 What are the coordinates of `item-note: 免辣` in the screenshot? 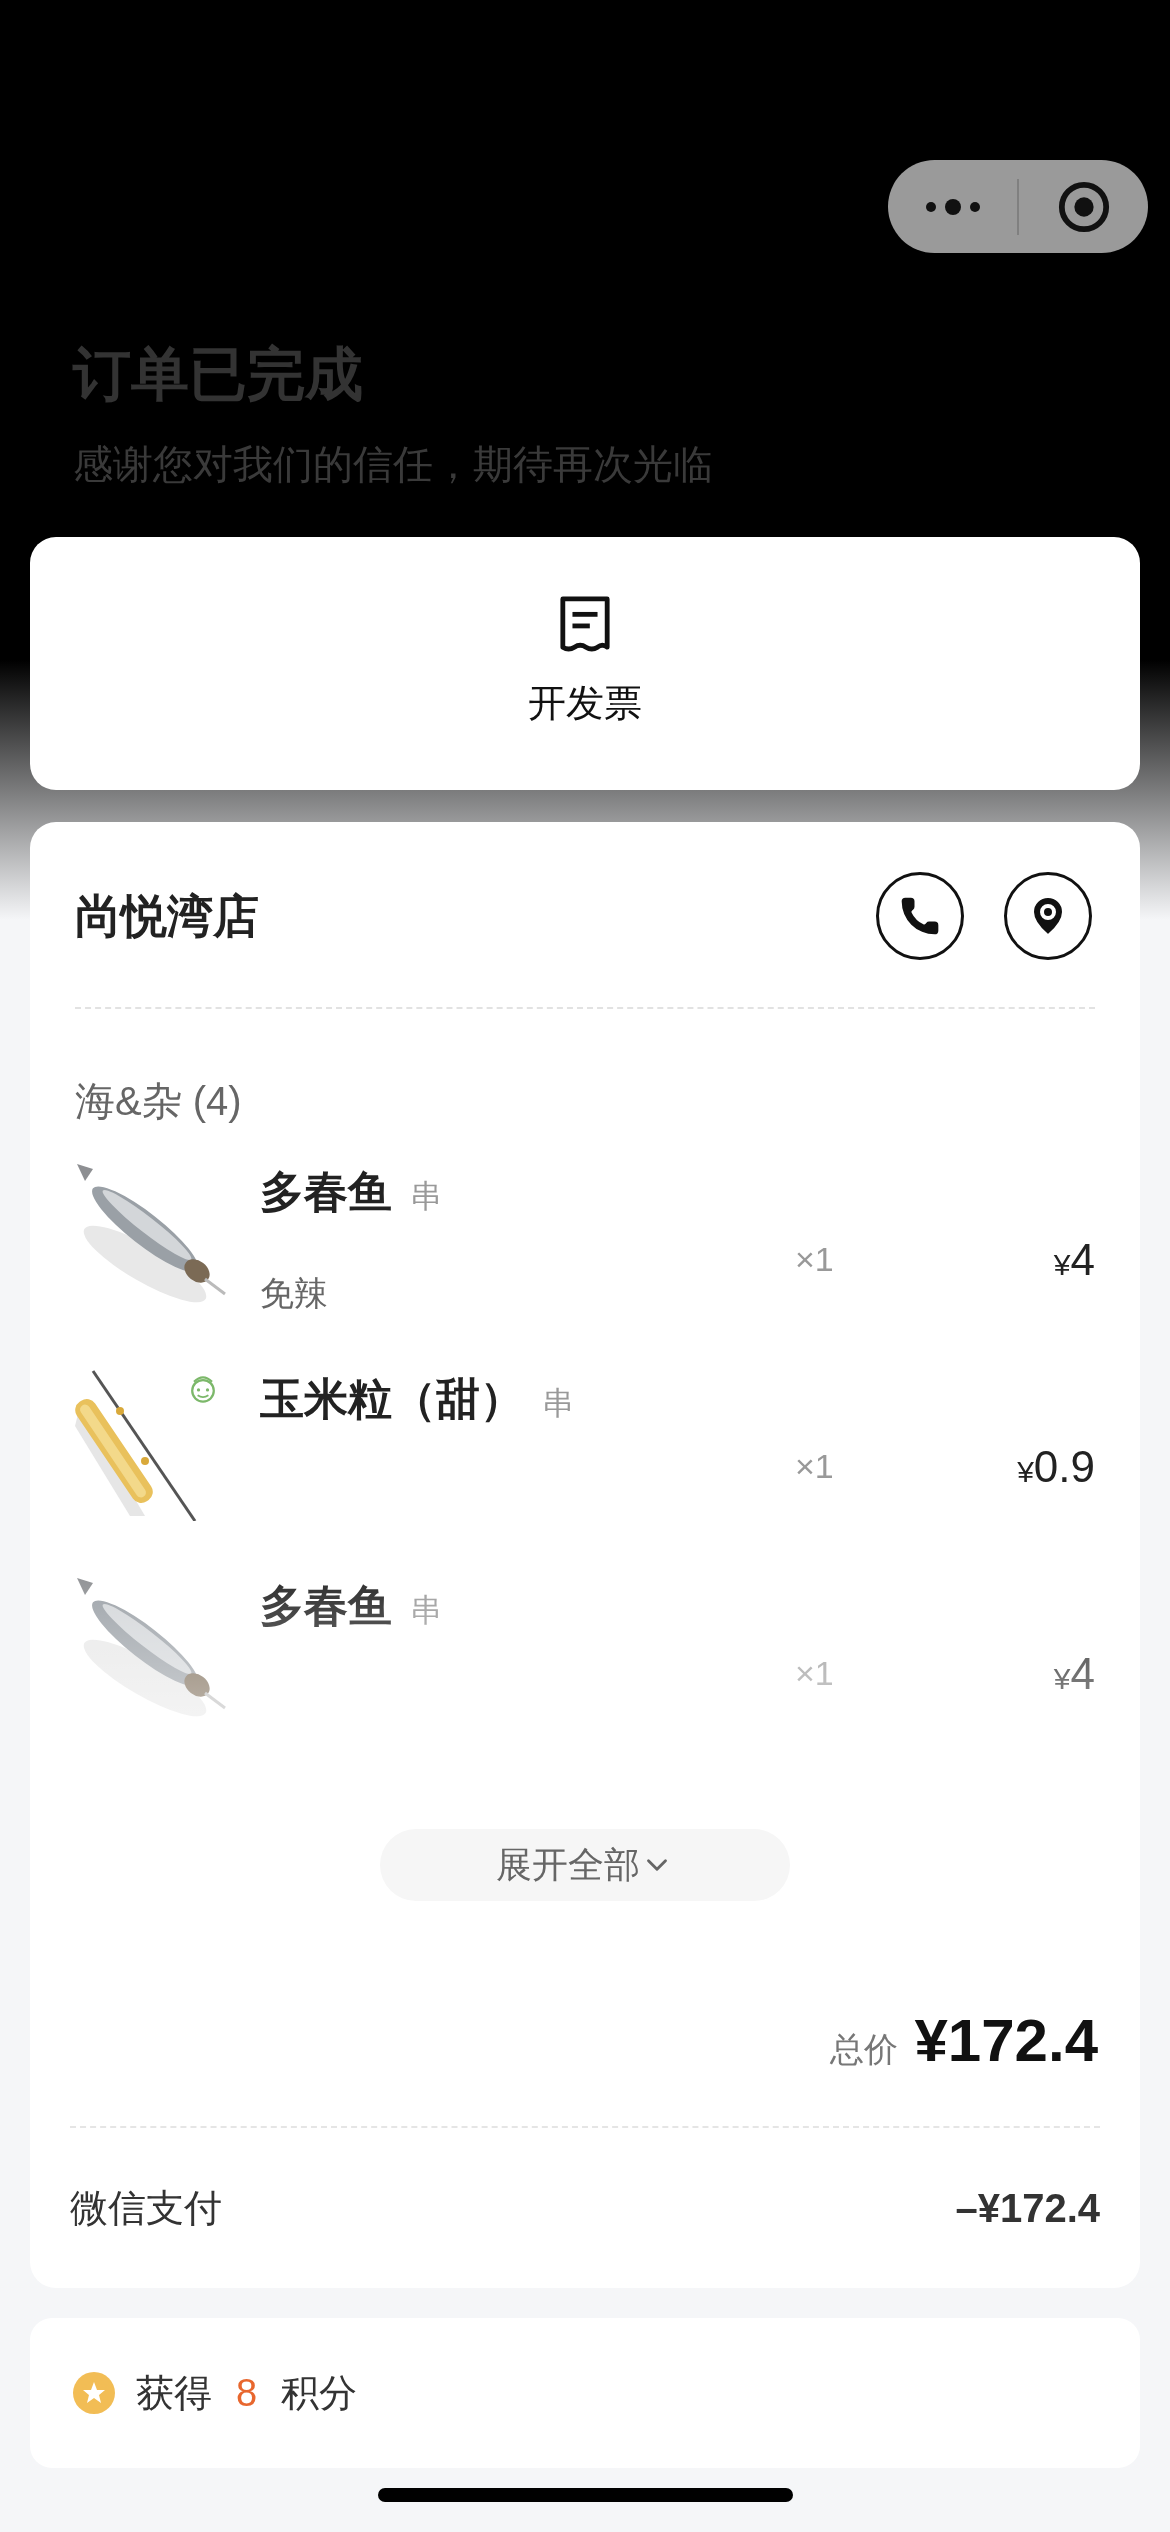 It's located at (294, 1293).